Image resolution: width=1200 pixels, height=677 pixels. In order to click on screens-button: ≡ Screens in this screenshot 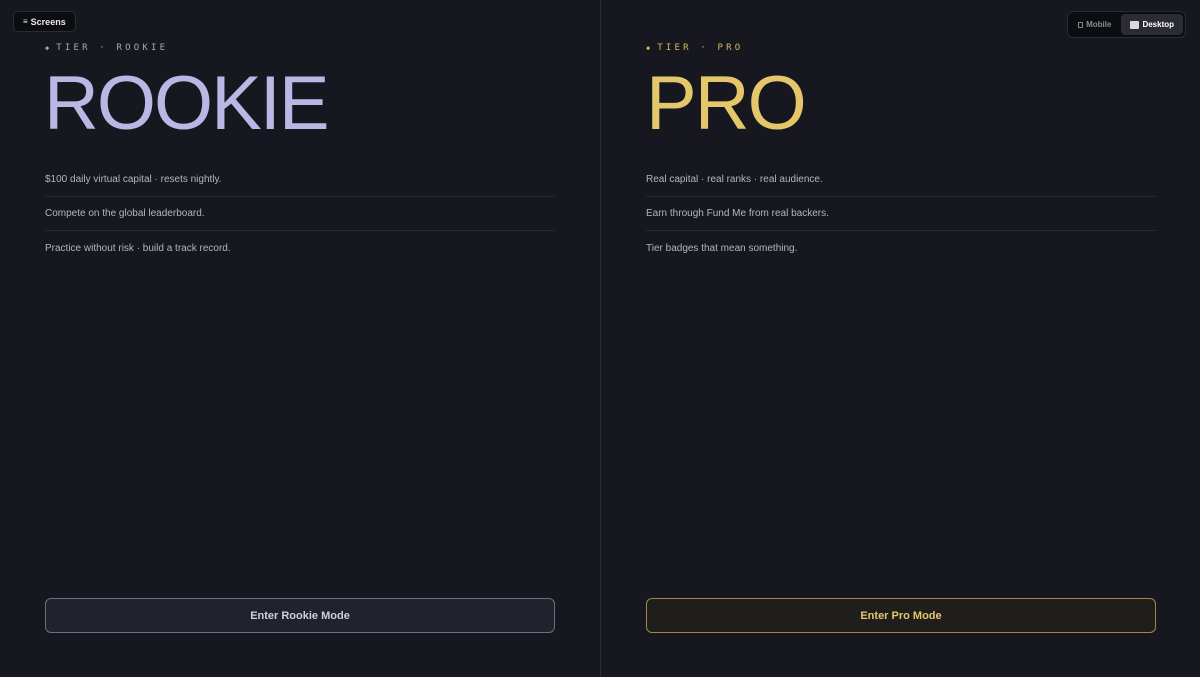, I will do `click(44, 21)`.